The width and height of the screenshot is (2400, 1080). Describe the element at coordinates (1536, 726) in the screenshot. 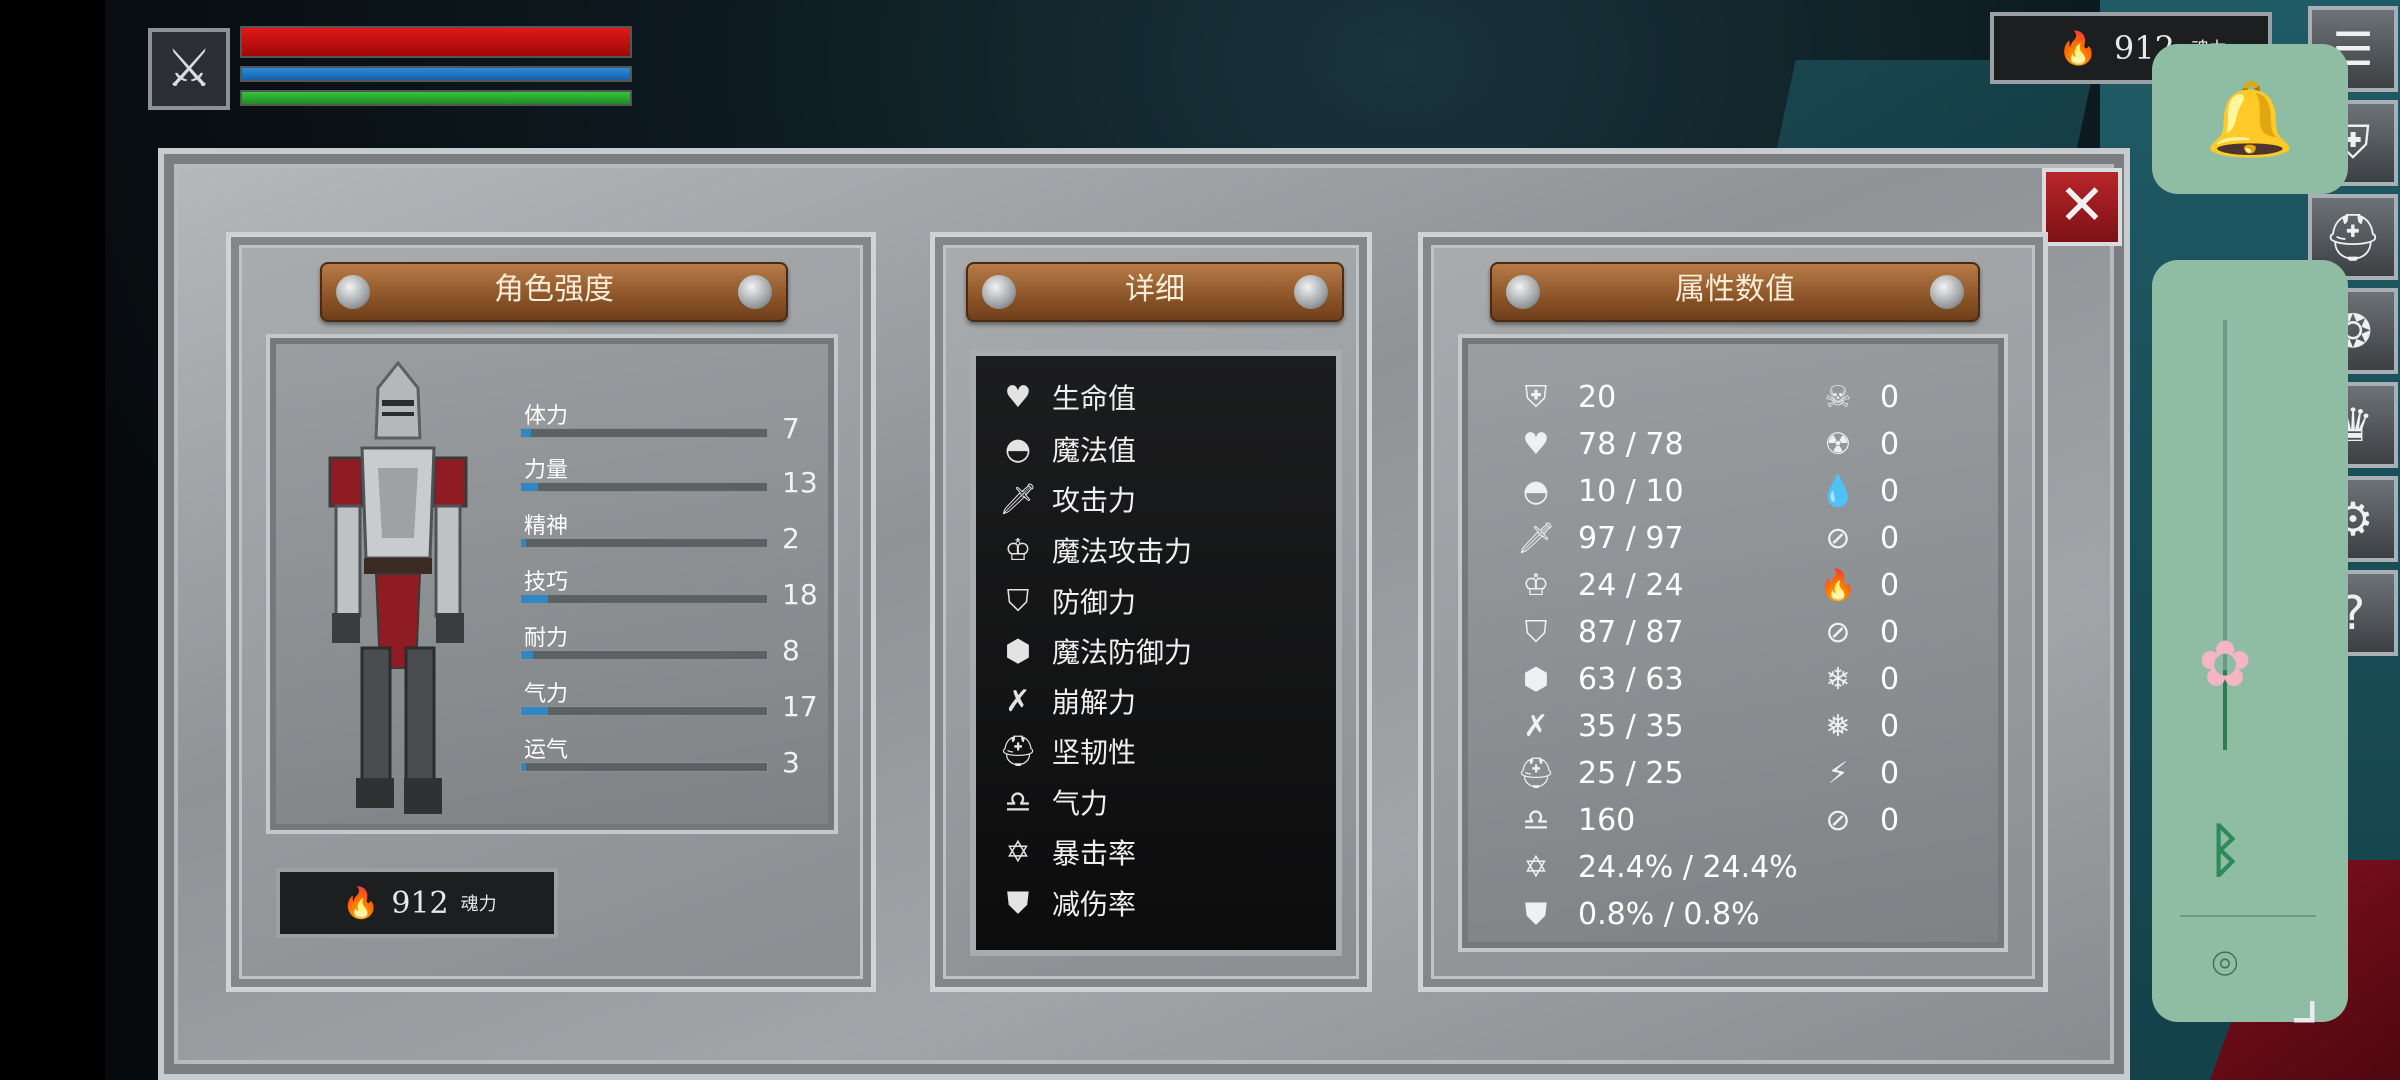

I see `break-icon: ✗` at that location.